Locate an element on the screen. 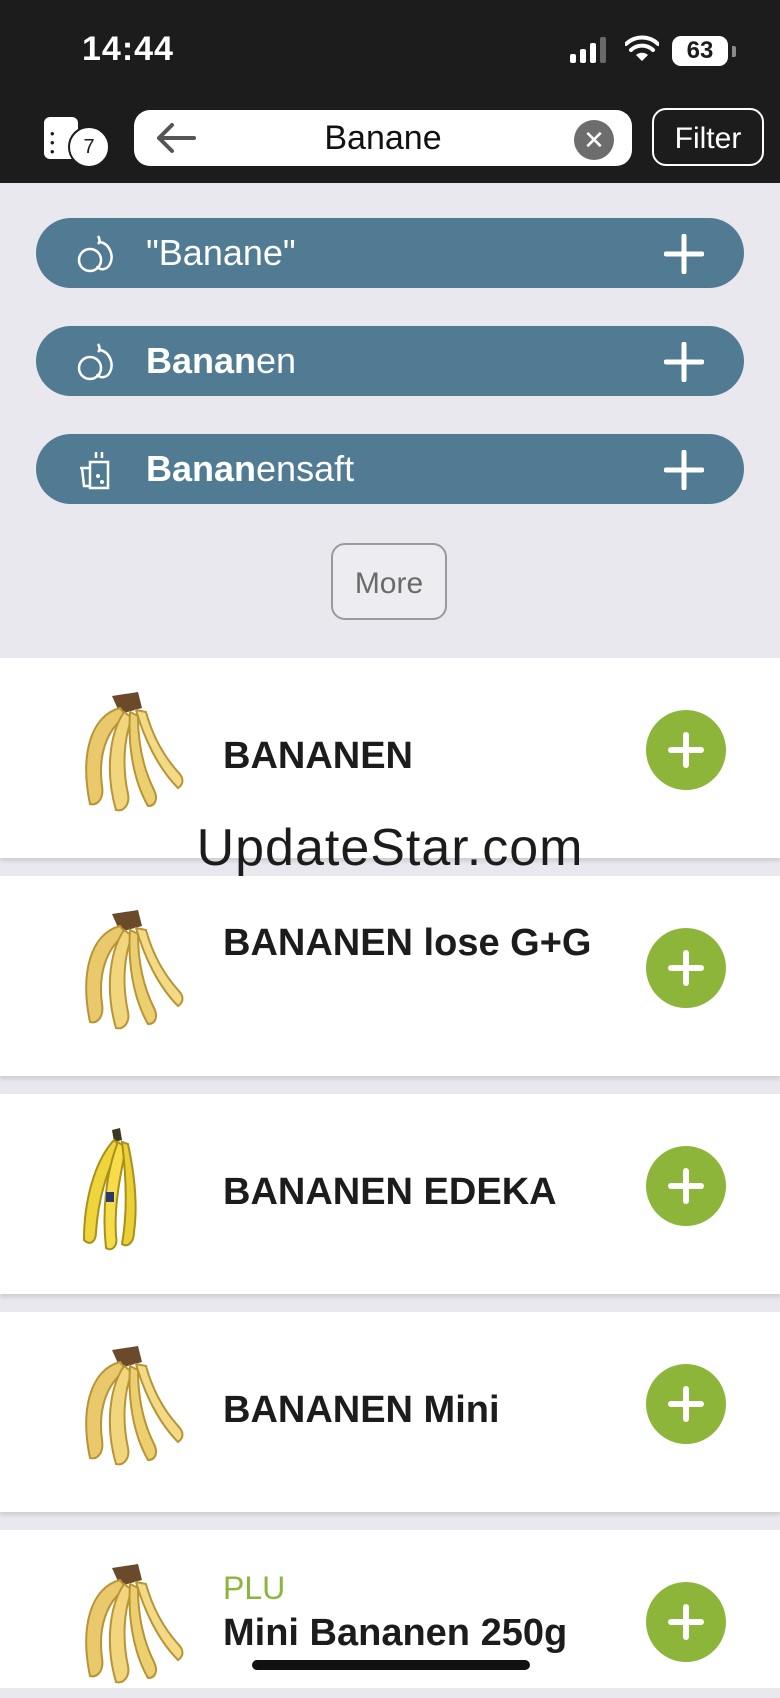 Image resolution: width=780 pixels, height=1698 pixels. product-name: BANANEN lose G+G is located at coordinates (407, 943).